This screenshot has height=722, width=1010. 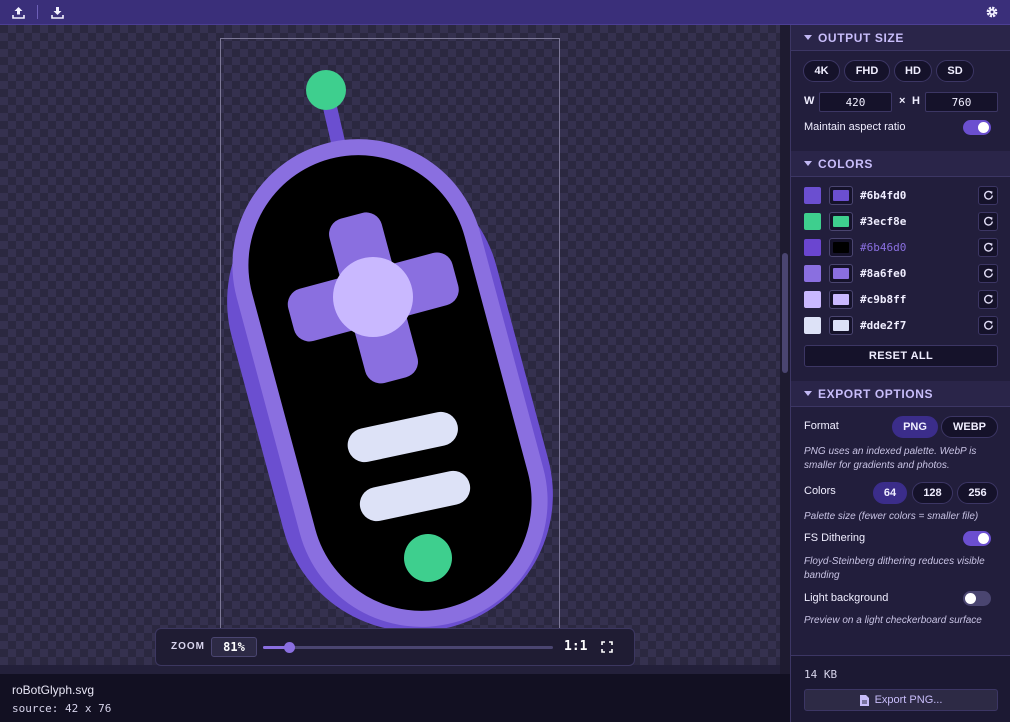 What do you see at coordinates (916, 101) in the screenshot?
I see `height-label: H` at bounding box center [916, 101].